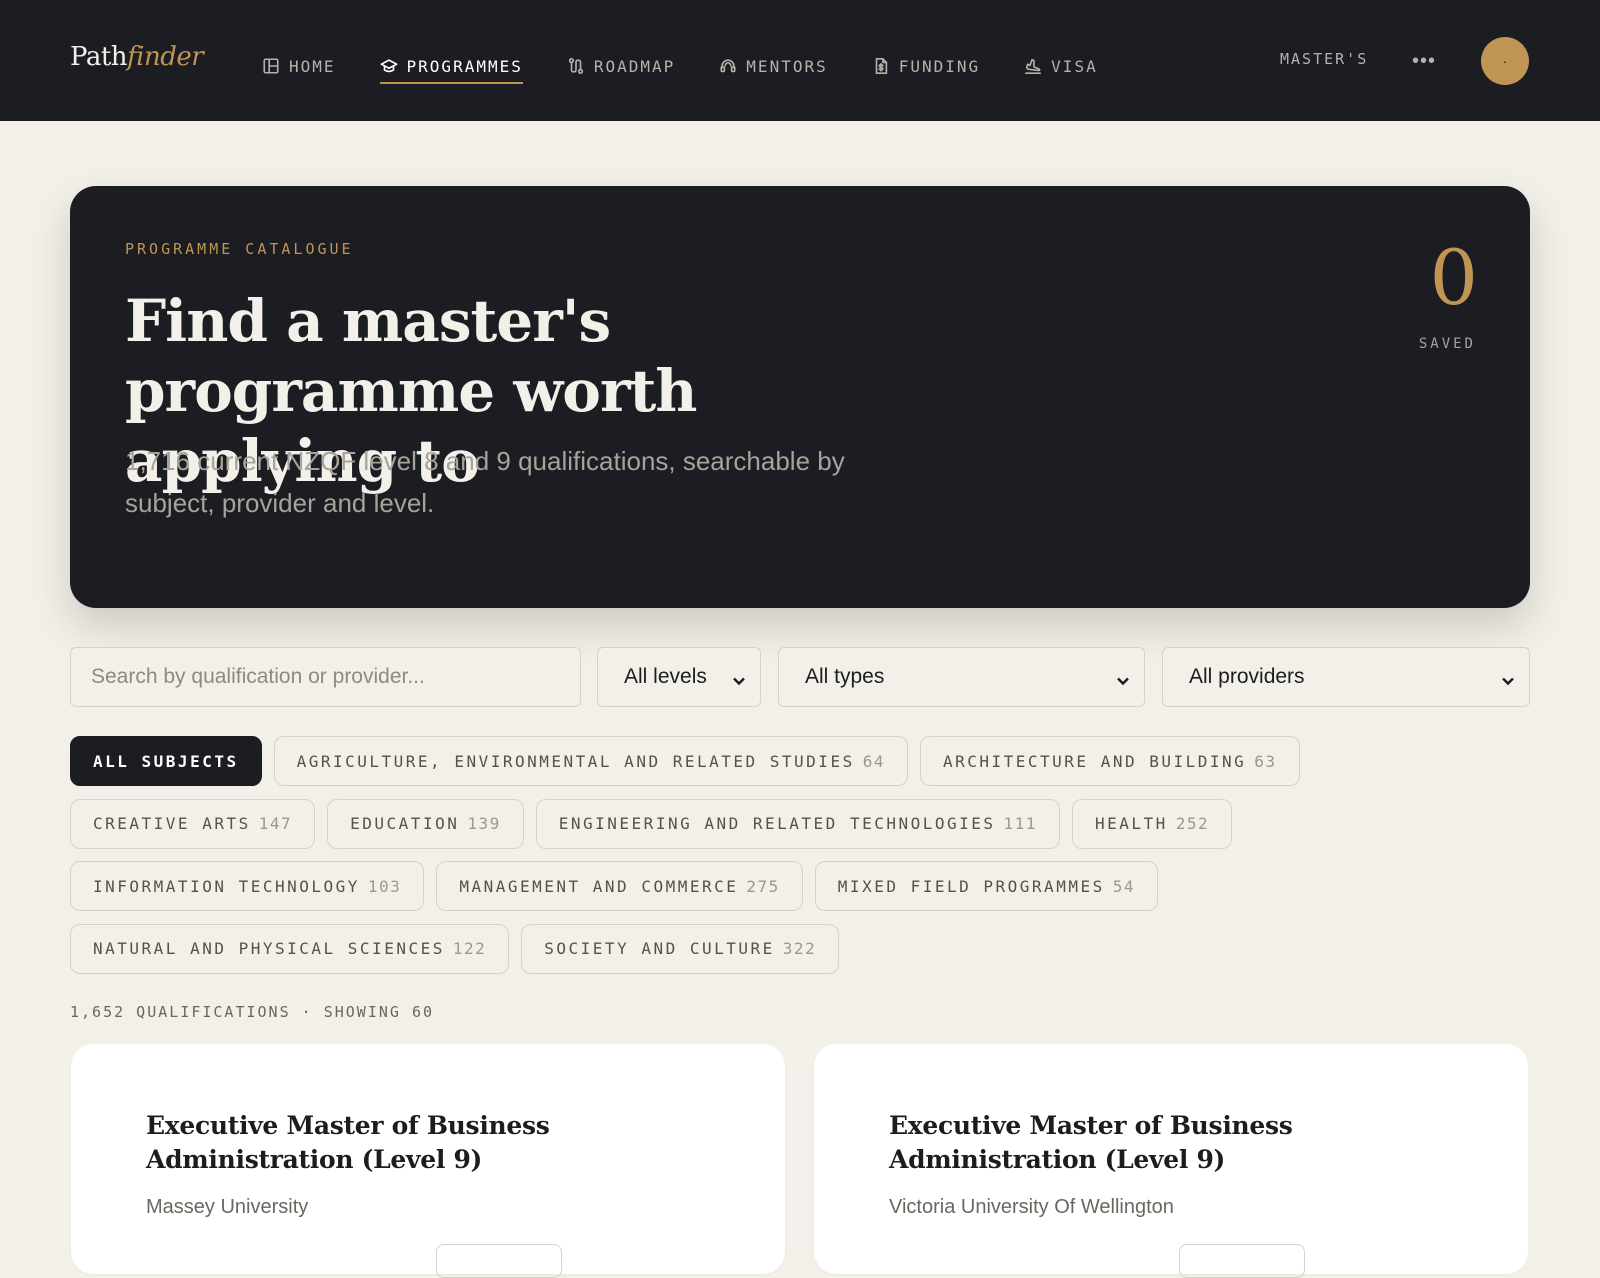 The width and height of the screenshot is (1600, 1278). I want to click on chip-count: 54, so click(1123, 886).